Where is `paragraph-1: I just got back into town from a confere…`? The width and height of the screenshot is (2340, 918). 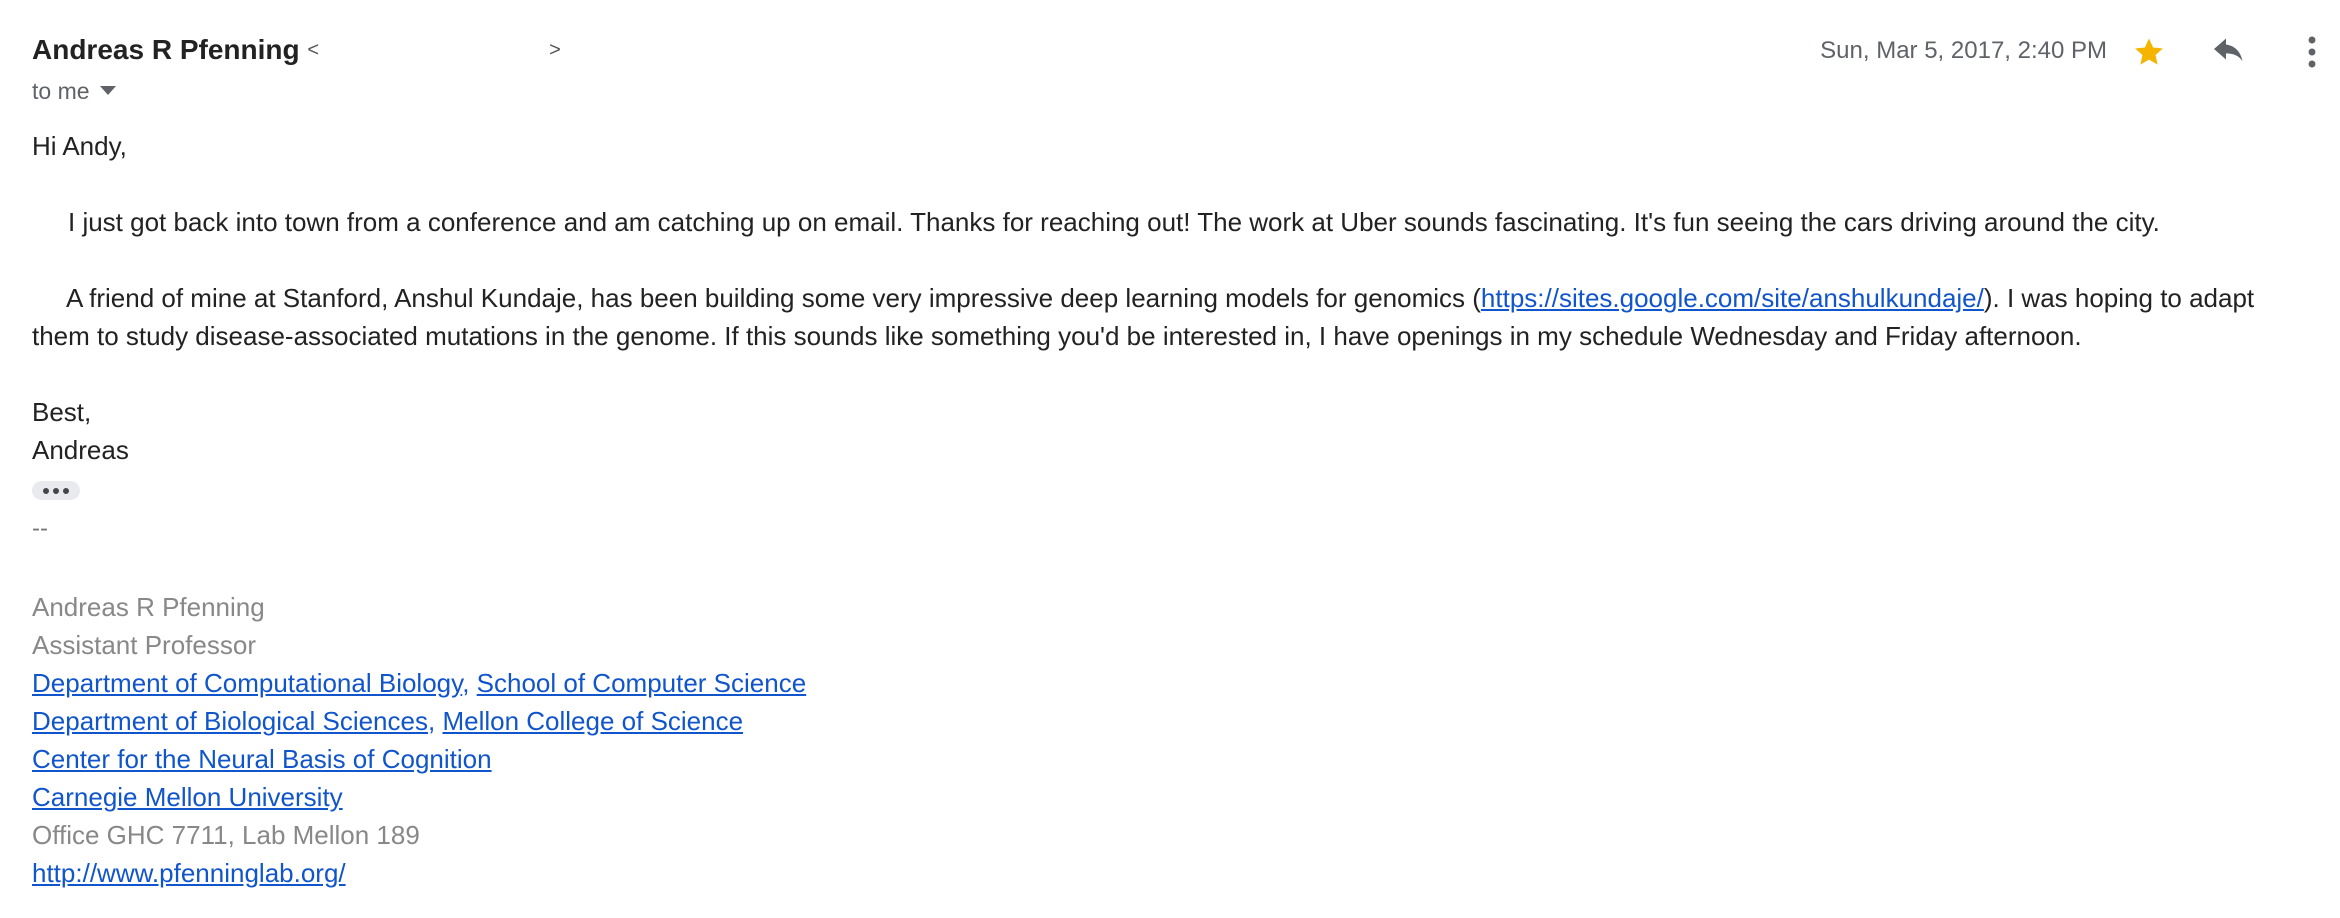
paragraph-1: I just got back into town from a confere… is located at coordinates (1114, 222).